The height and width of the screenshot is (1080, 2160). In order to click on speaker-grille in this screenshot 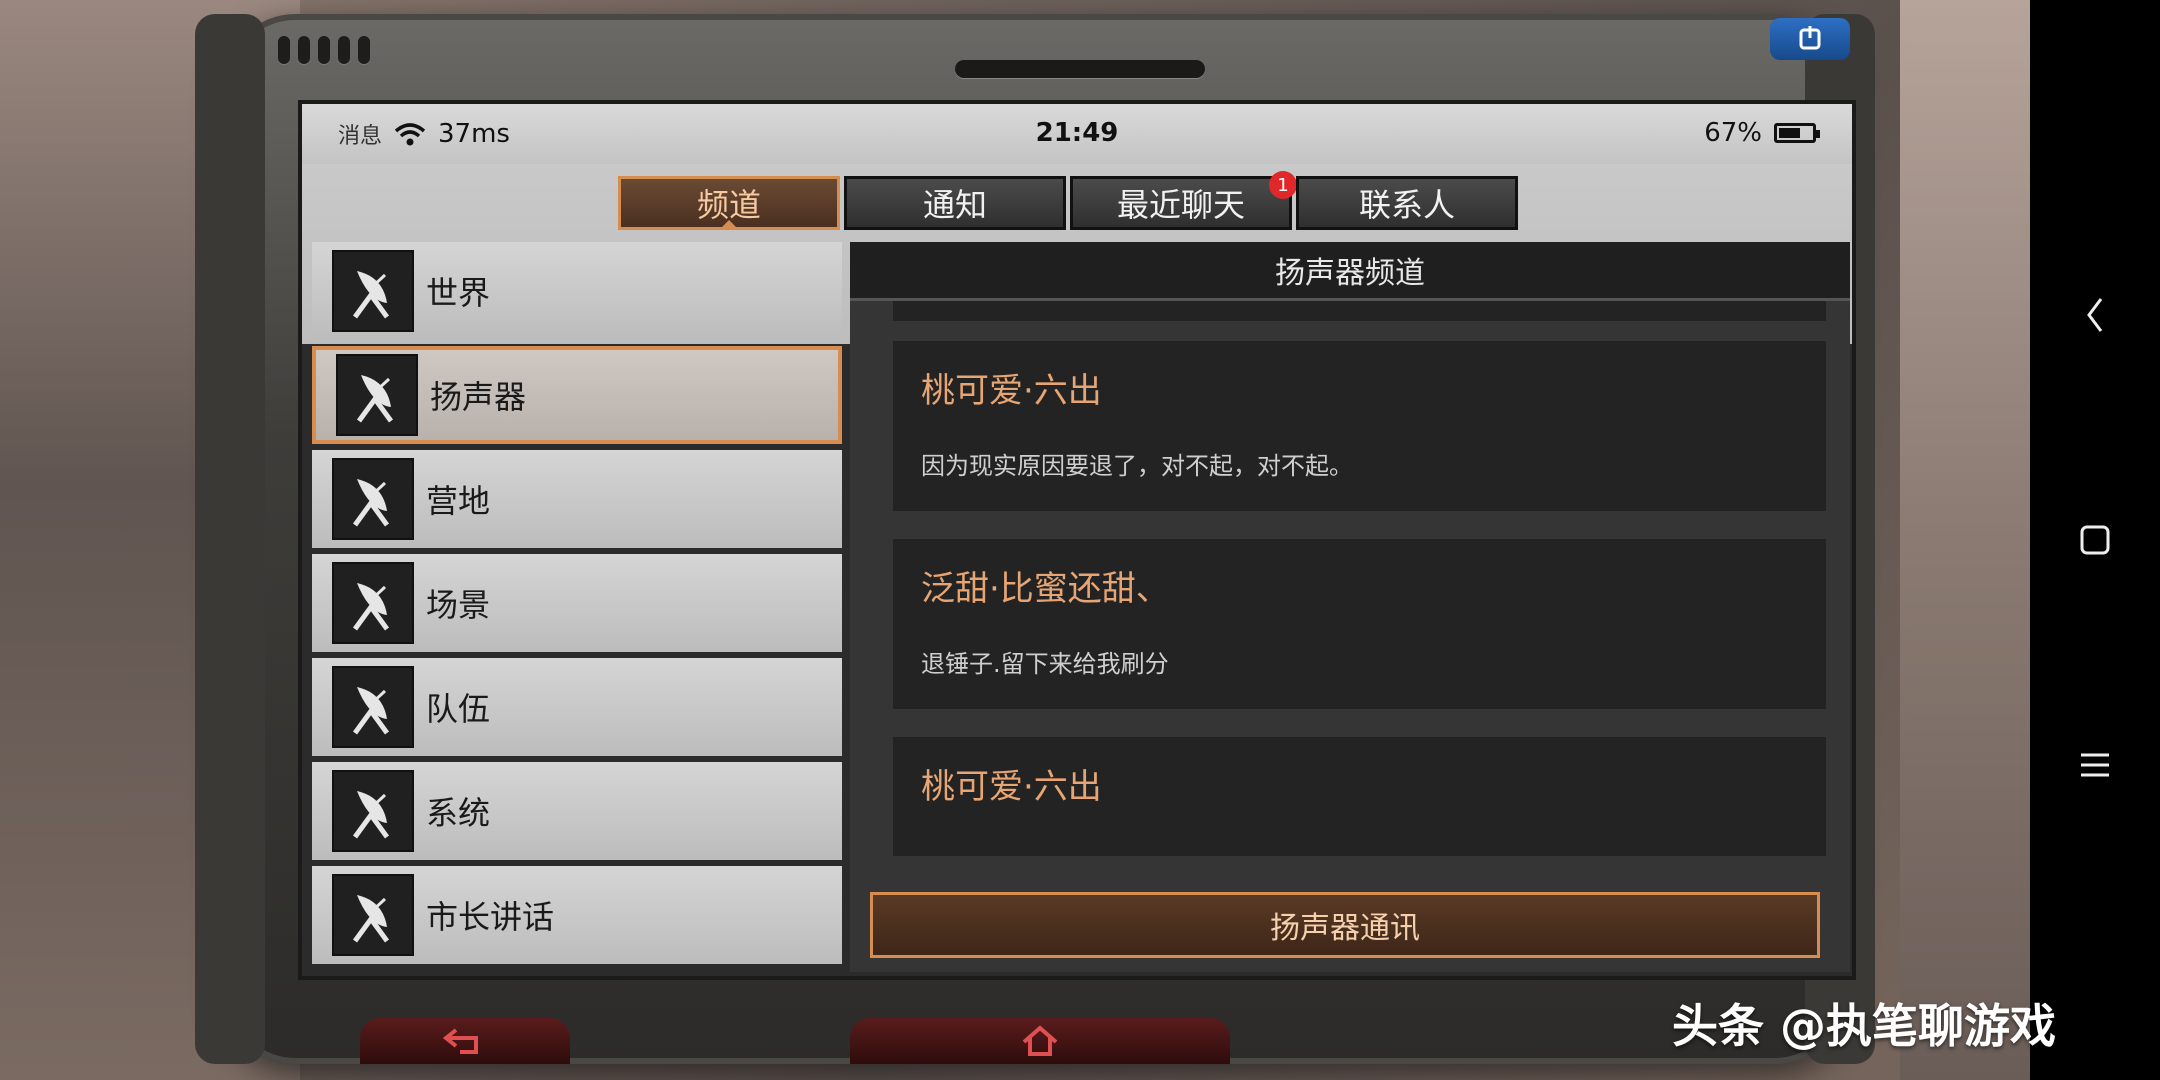, I will do `click(324, 50)`.